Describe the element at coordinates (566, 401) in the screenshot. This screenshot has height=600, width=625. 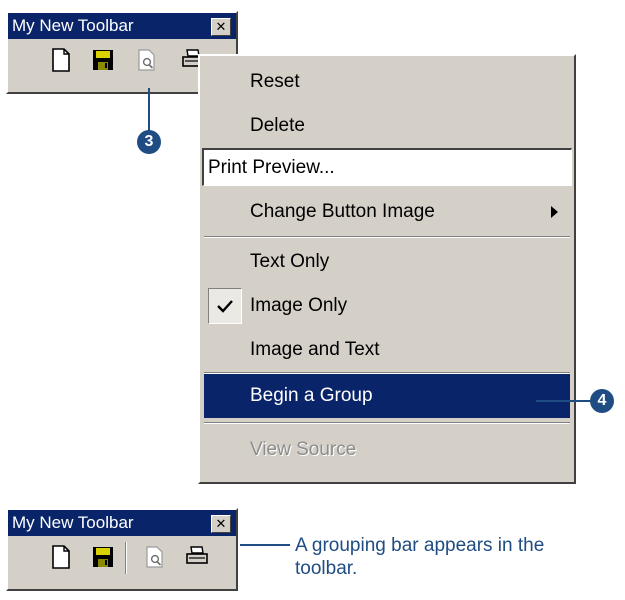
I see `callout-4-line` at that location.